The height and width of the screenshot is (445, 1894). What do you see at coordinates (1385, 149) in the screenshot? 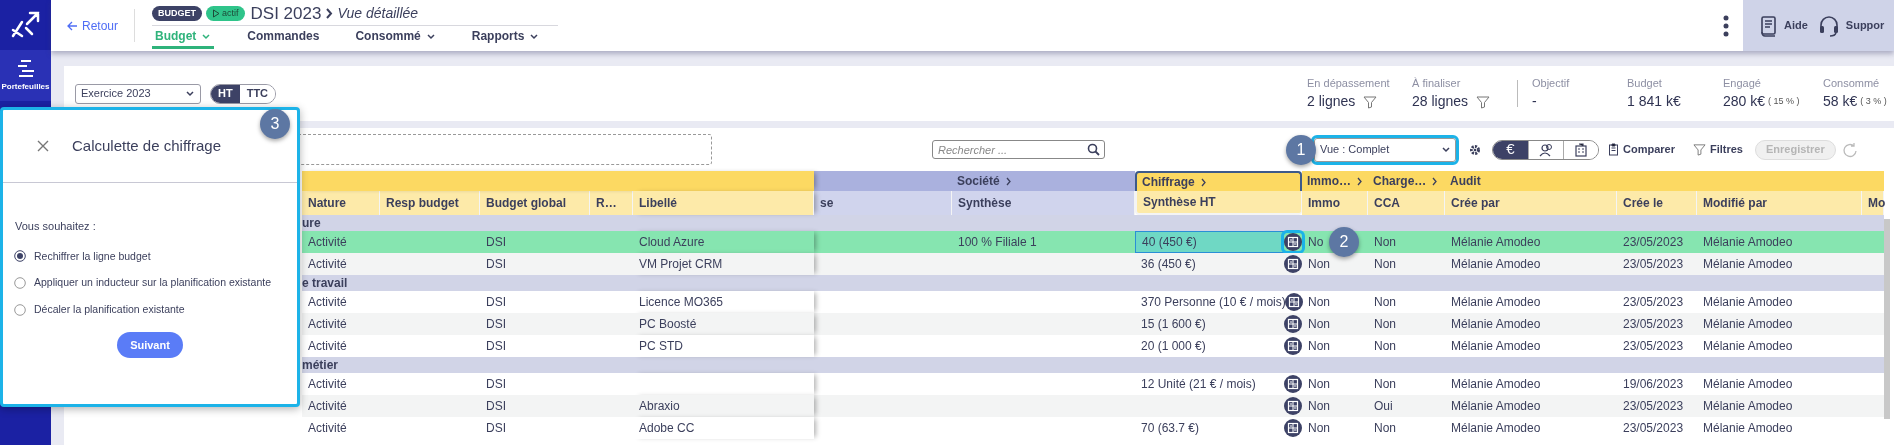
I see `view-select: Vue : Complet` at bounding box center [1385, 149].